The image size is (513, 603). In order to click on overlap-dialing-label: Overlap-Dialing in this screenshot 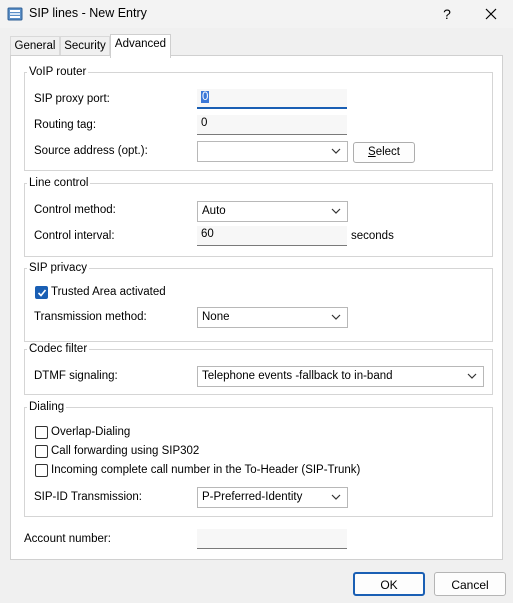, I will do `click(90, 432)`.